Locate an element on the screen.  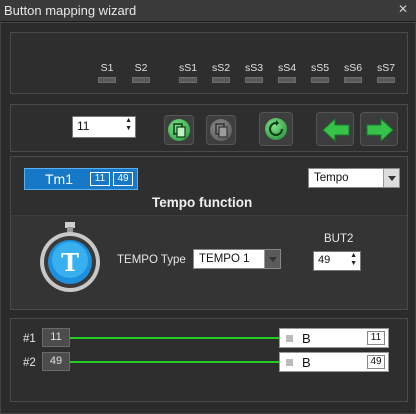
tempo-type-dropdown: TEMPO 1 is located at coordinates (237, 259).